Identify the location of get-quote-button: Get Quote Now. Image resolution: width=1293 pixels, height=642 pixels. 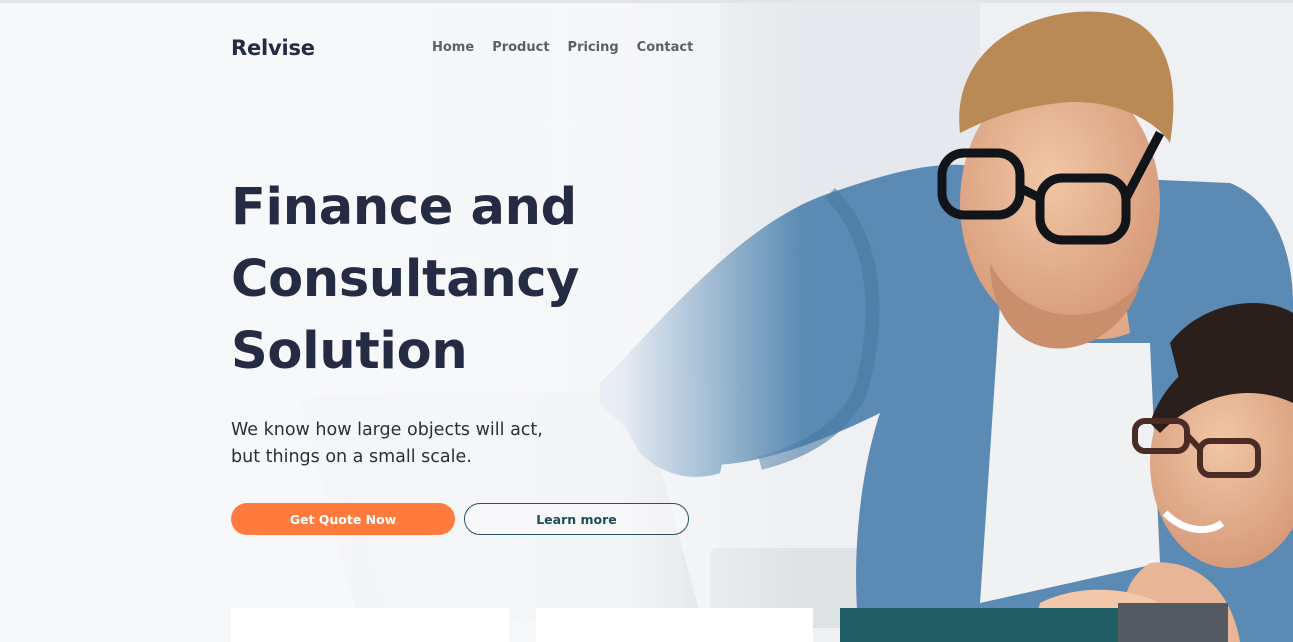
(343, 519).